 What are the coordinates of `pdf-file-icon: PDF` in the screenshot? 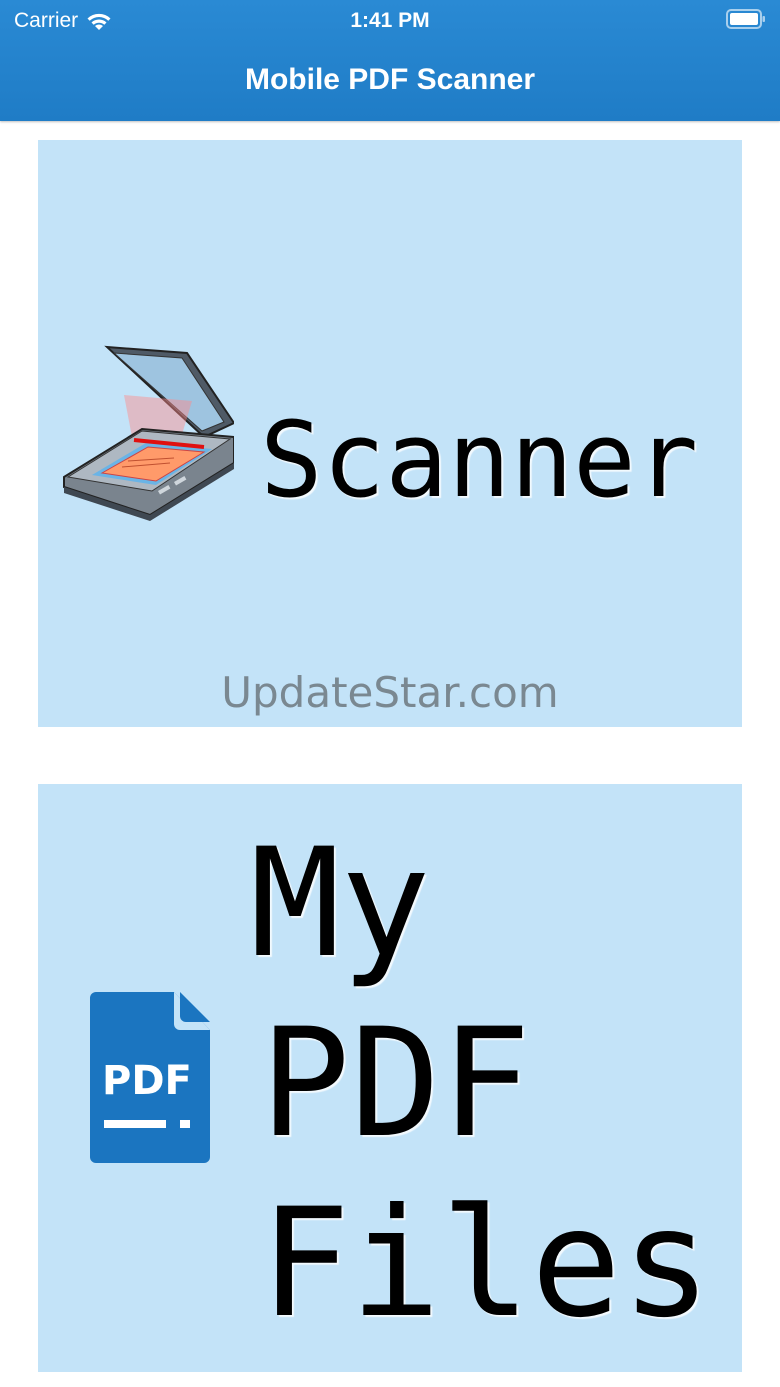 It's located at (150, 1077).